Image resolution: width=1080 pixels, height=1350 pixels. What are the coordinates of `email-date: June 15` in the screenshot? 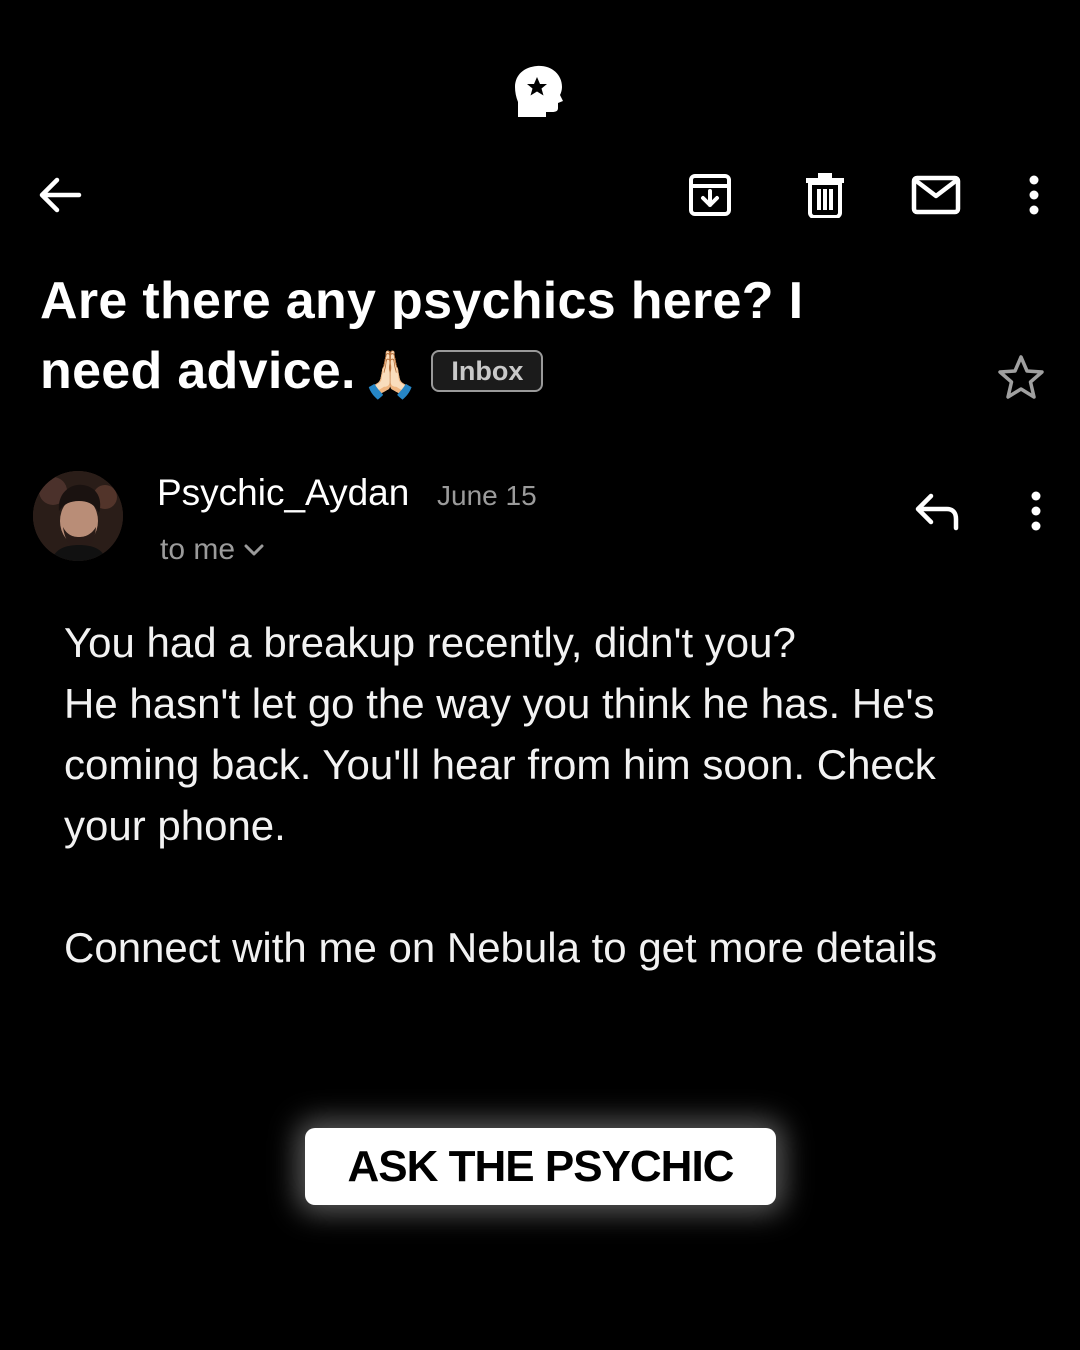 It's located at (487, 495).